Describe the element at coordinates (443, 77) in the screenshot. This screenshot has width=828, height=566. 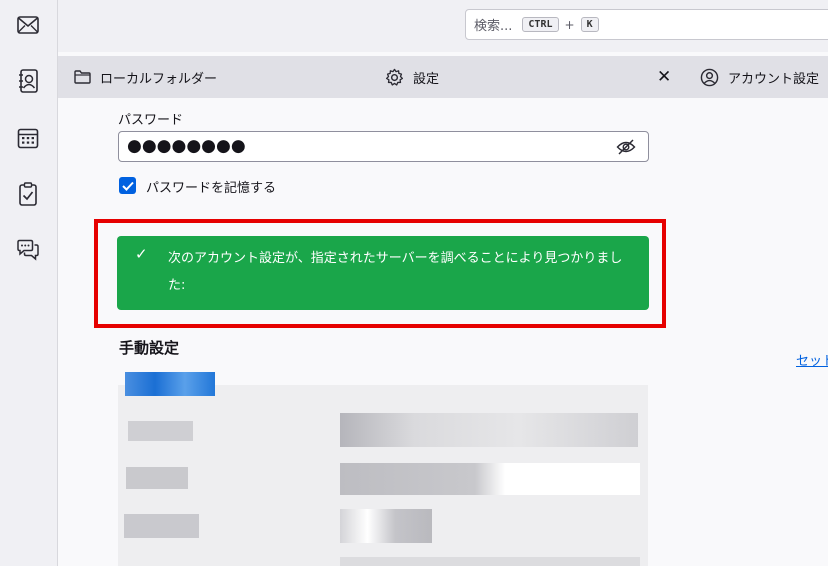
I see `tab-bar: ローカルフォルダー 設定 ✕ アカウント設定` at that location.